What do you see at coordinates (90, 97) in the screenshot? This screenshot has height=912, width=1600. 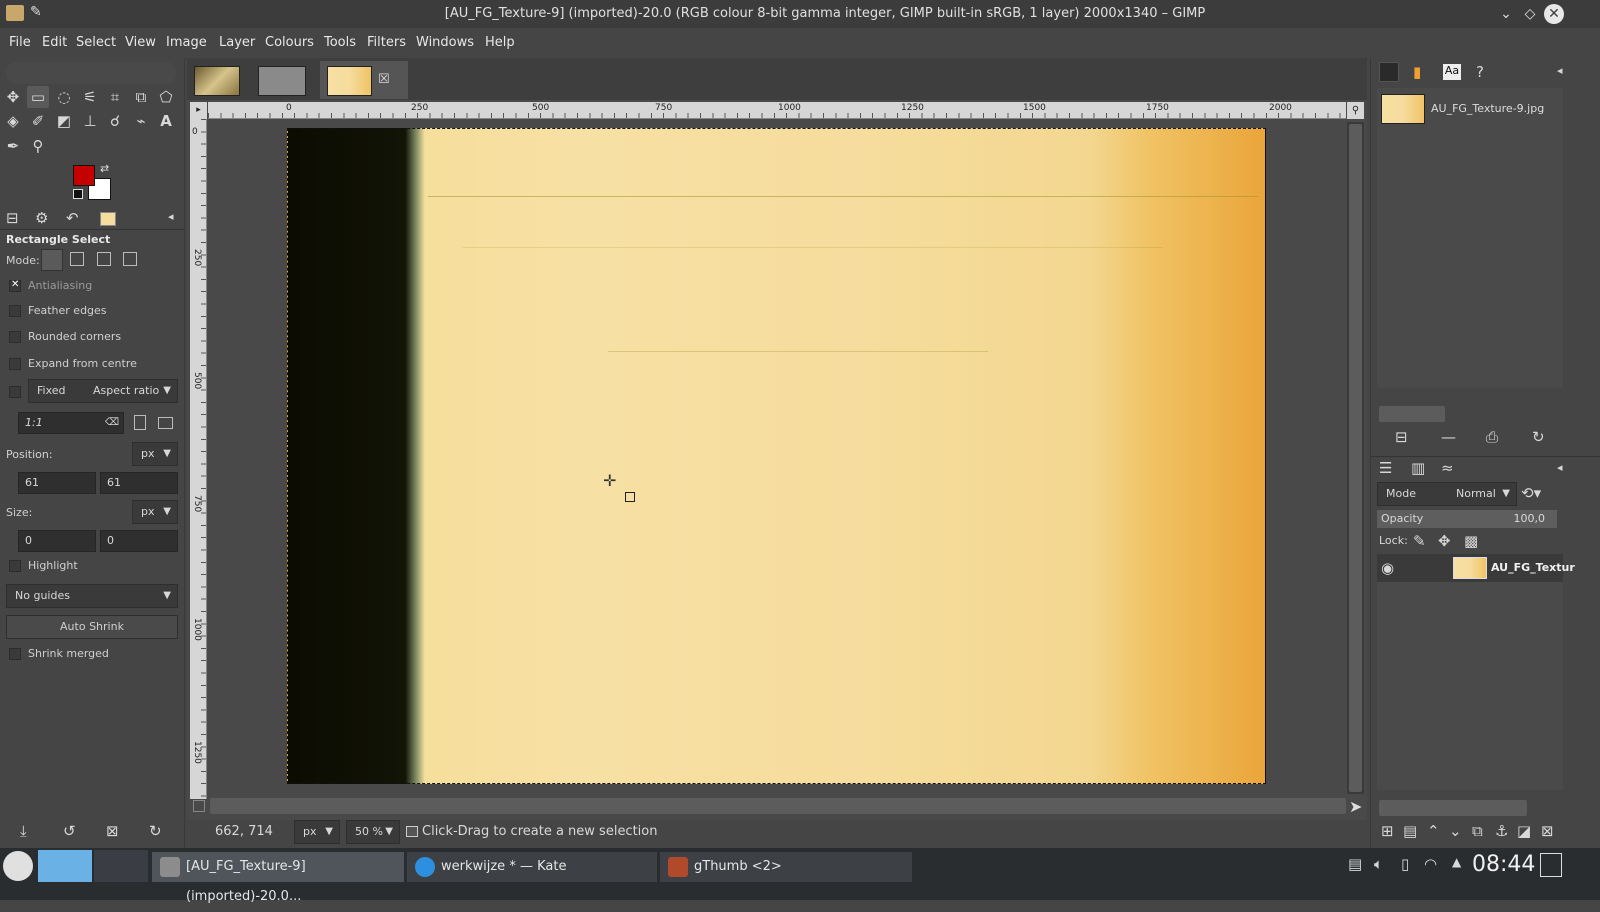 I see `fuzzy-select-tool-icon: ⚟` at bounding box center [90, 97].